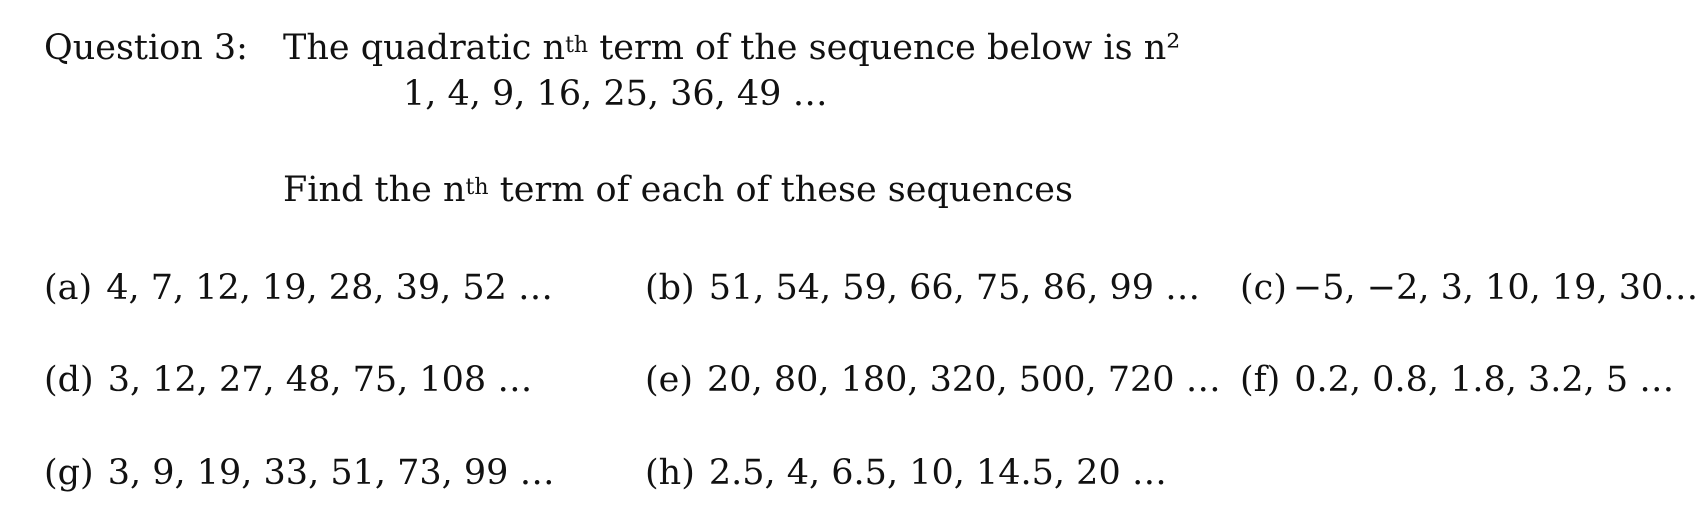 The height and width of the screenshot is (522, 1698). What do you see at coordinates (884, 48) in the screenshot?
I see `intro-text-end: term of the sequence below is n²` at bounding box center [884, 48].